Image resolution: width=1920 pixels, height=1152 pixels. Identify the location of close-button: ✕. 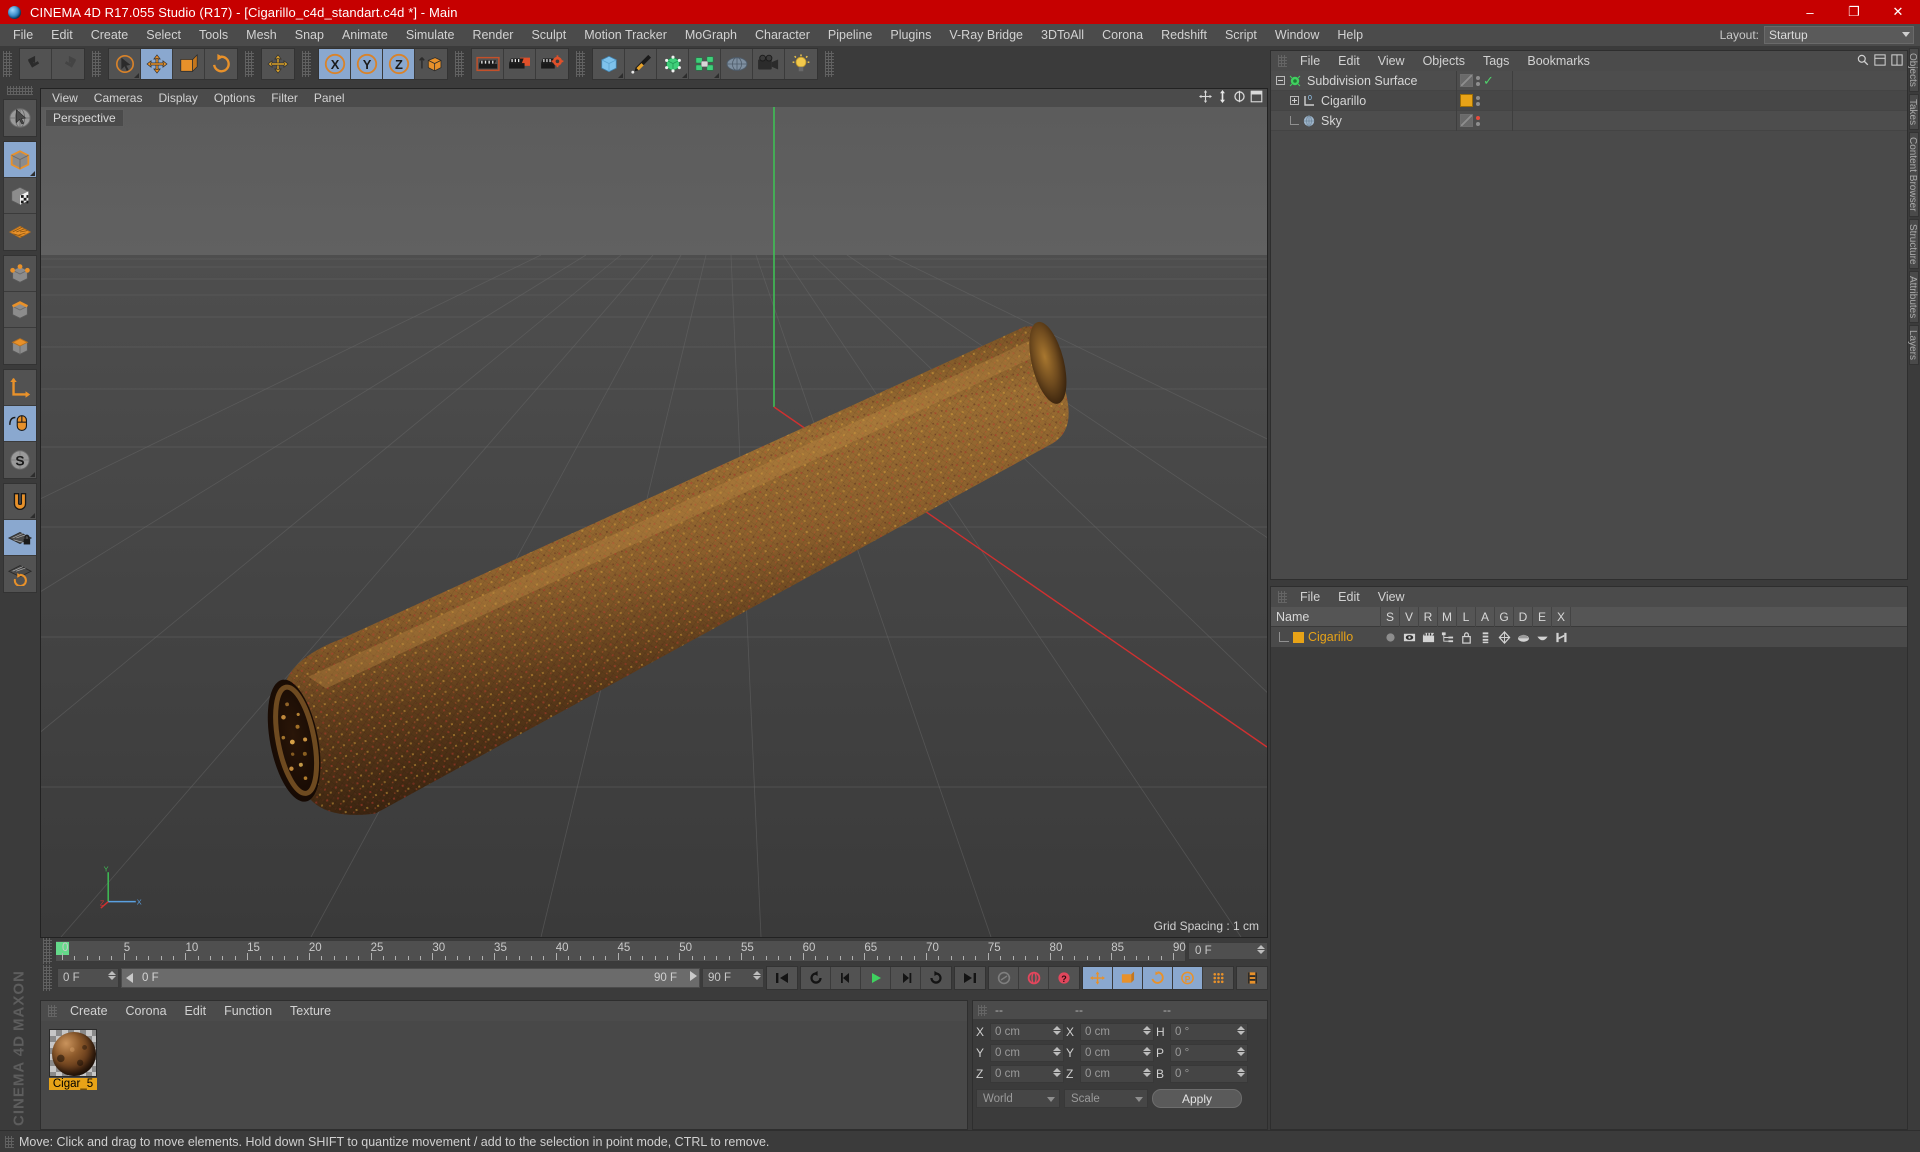
(1898, 12).